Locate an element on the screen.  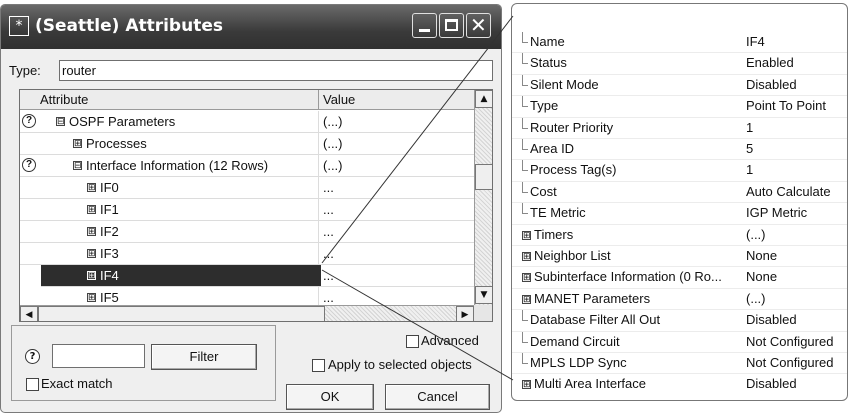
scroll-down-button: ▼ is located at coordinates (483, 295).